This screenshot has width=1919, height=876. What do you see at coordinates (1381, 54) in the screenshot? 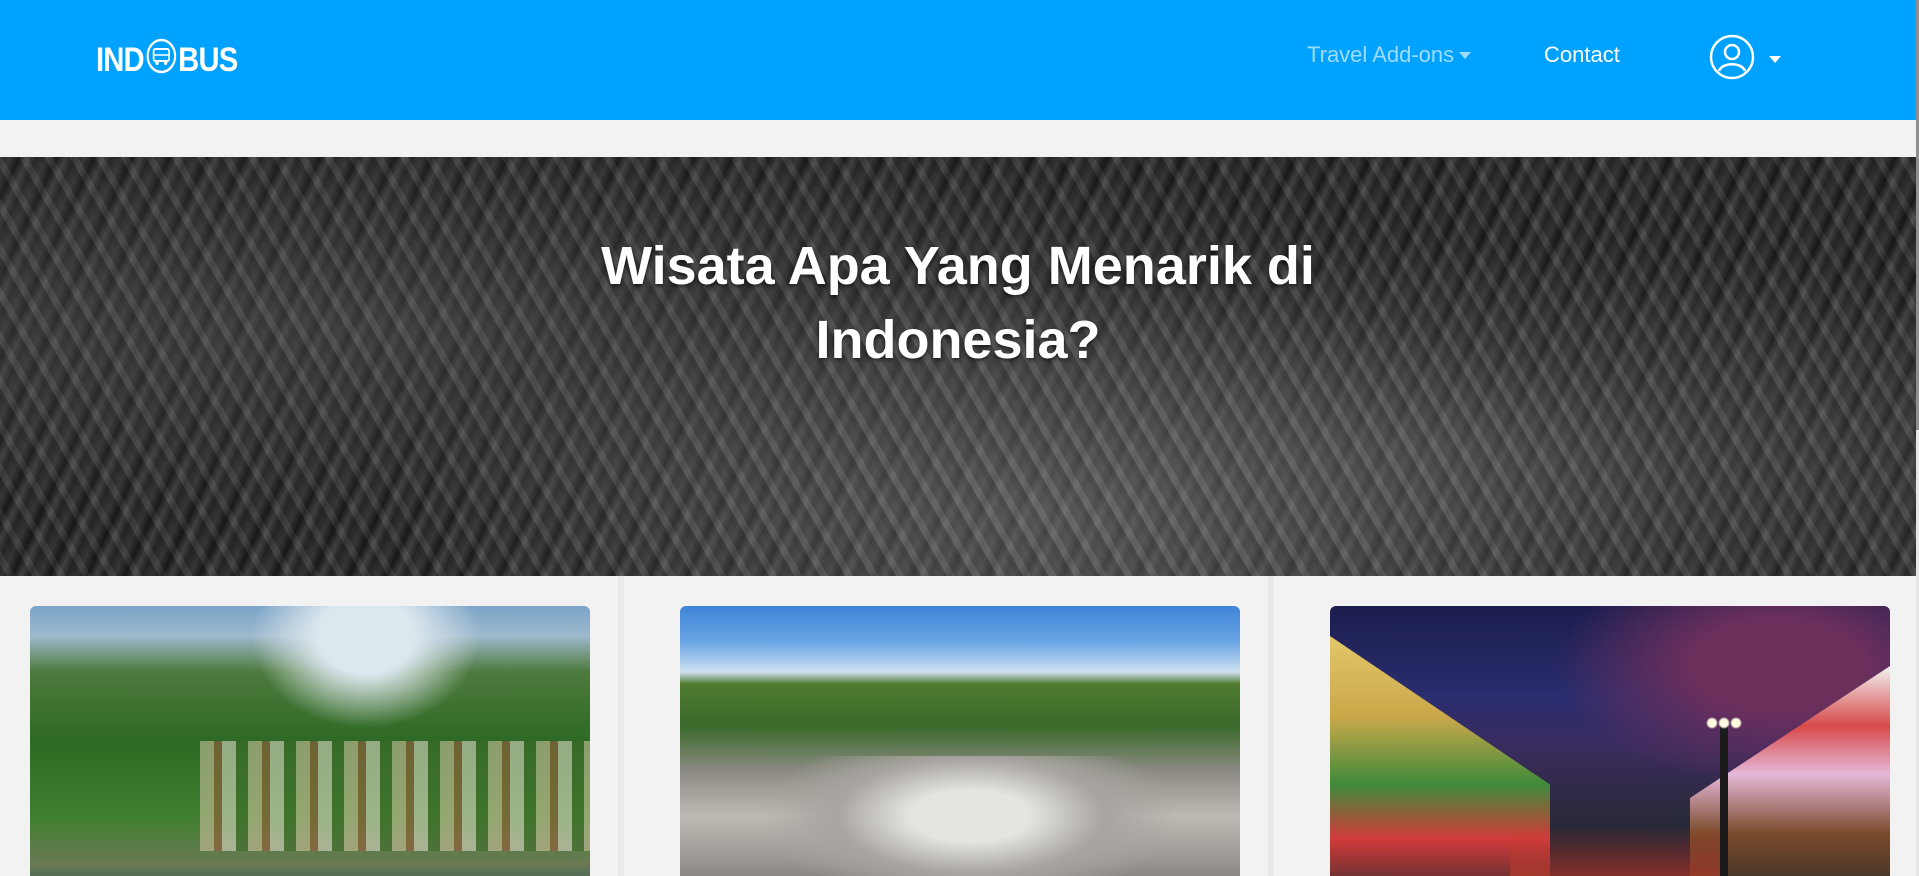
I see `travel-addons-label: Travel Add-ons` at bounding box center [1381, 54].